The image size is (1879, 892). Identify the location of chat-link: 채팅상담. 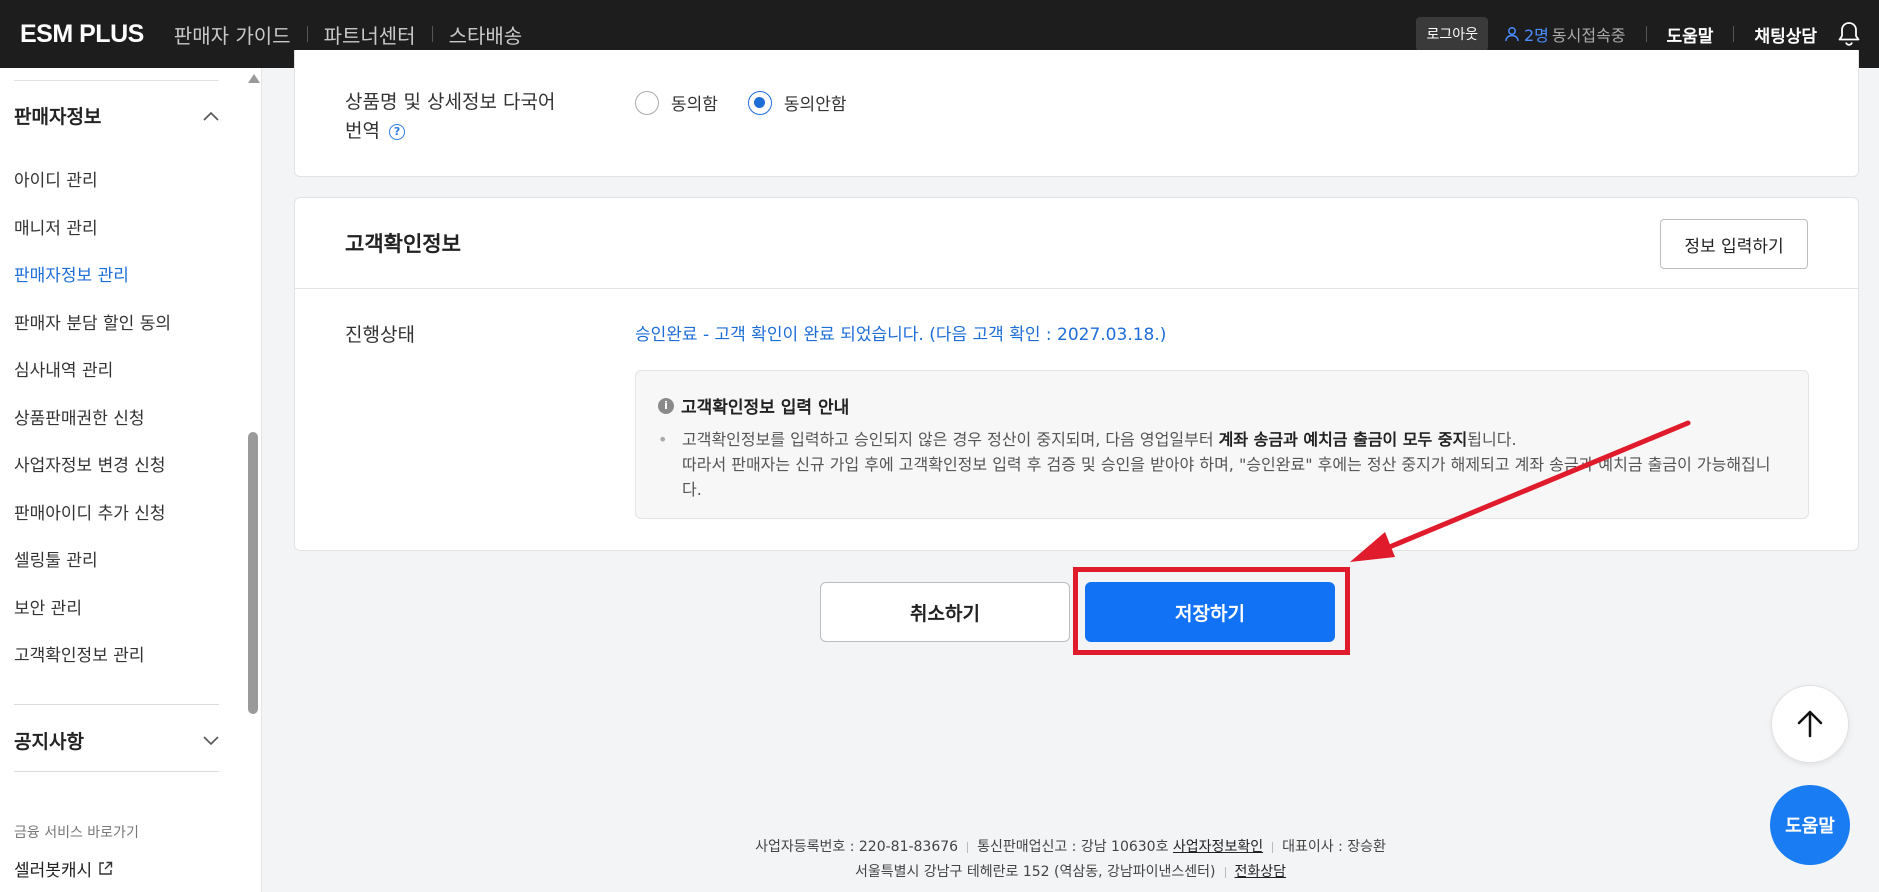
(1785, 34).